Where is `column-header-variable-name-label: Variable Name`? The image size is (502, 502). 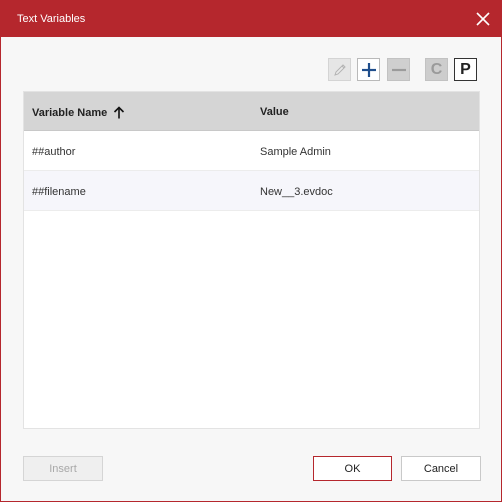
column-header-variable-name-label: Variable Name is located at coordinates (70, 112).